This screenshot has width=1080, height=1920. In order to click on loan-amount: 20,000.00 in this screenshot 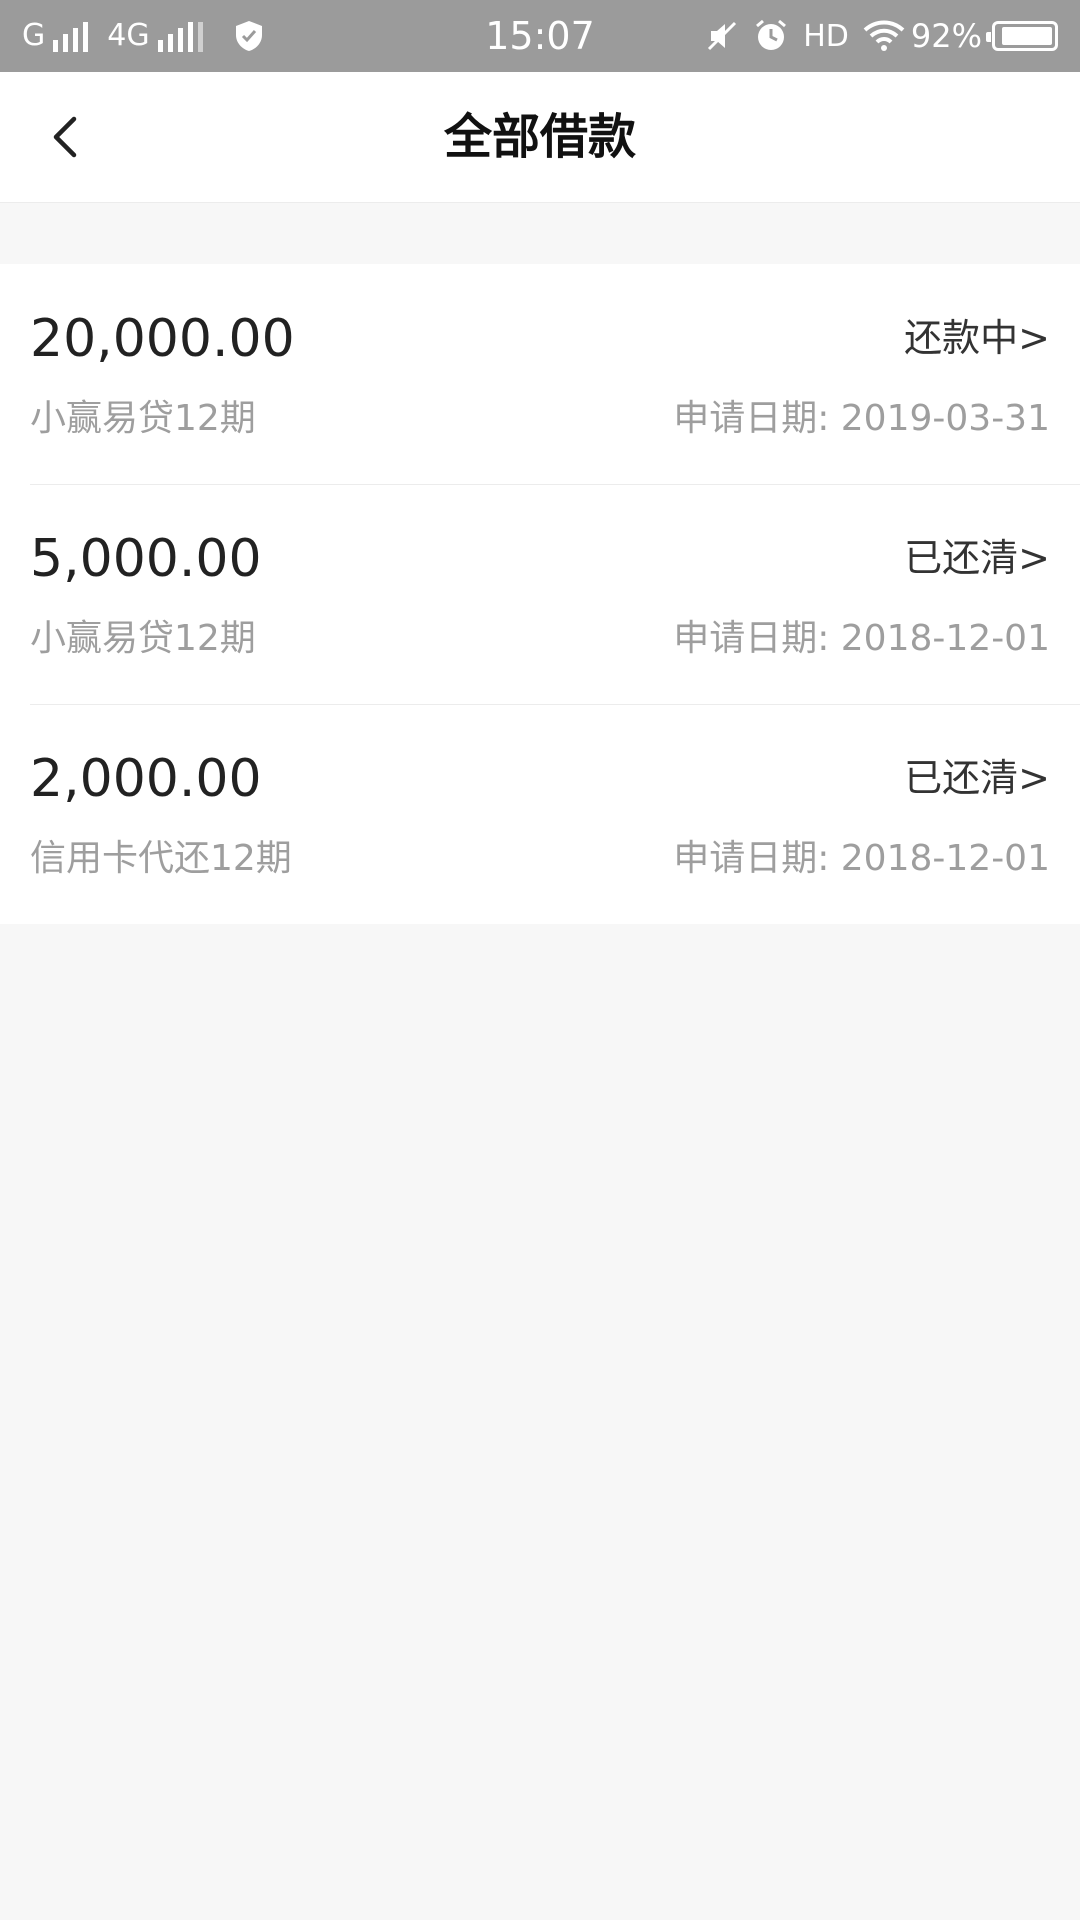, I will do `click(162, 339)`.